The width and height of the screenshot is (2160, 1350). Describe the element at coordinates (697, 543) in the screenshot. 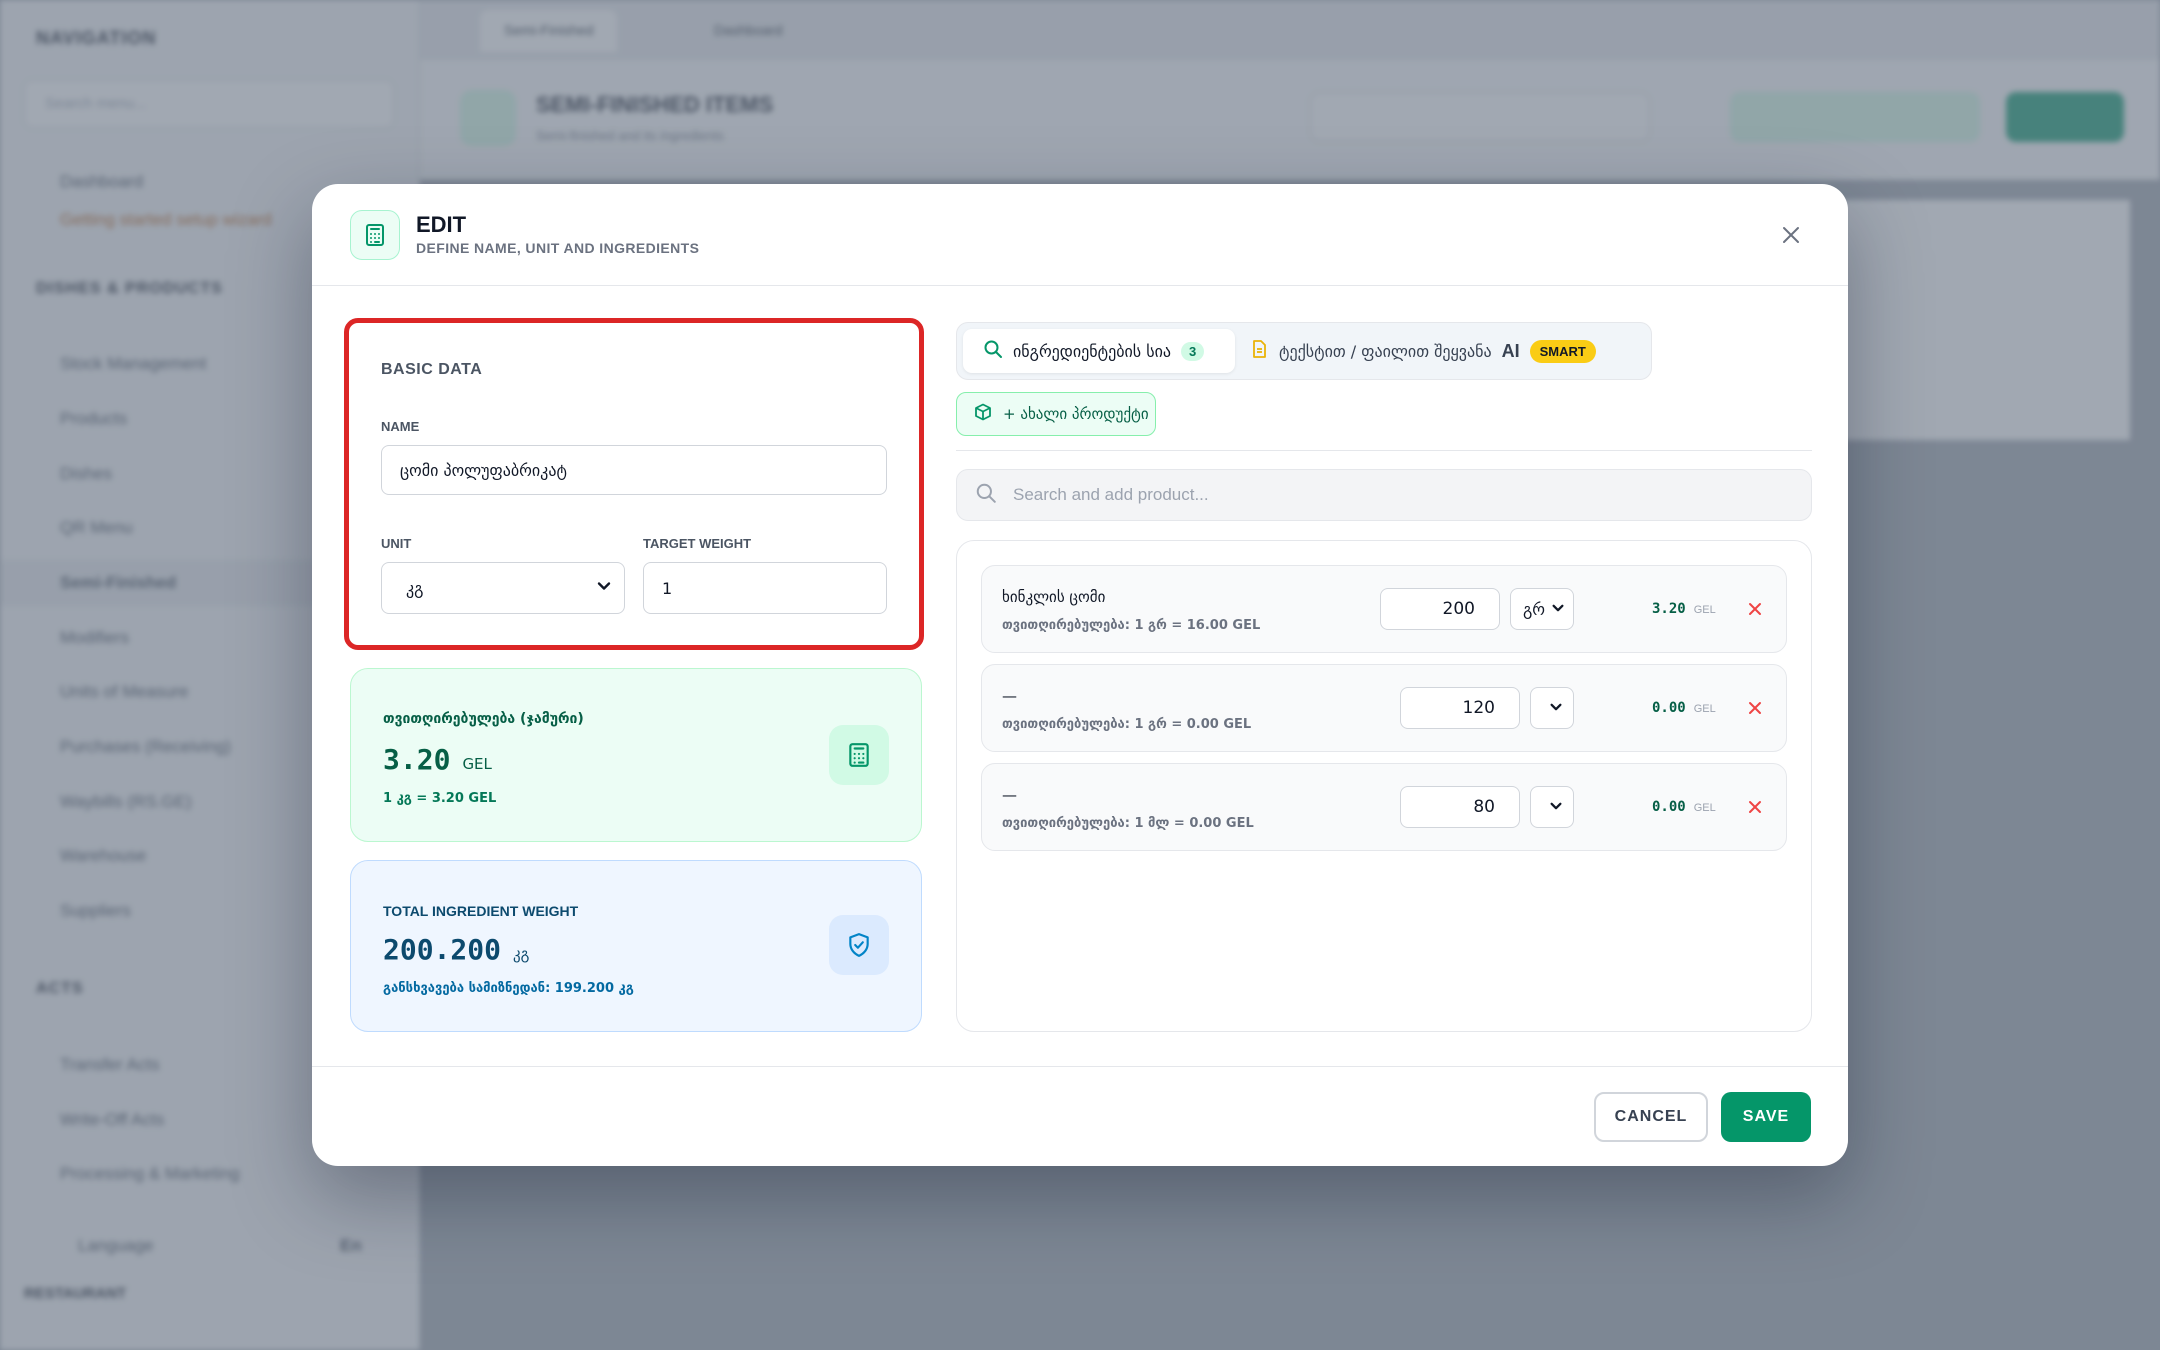

I see `target-weight-label: TARGET WEIGHT` at that location.